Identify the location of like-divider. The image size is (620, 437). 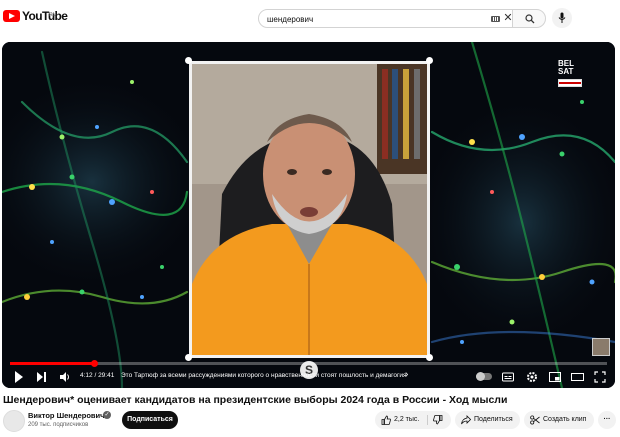
(427, 420).